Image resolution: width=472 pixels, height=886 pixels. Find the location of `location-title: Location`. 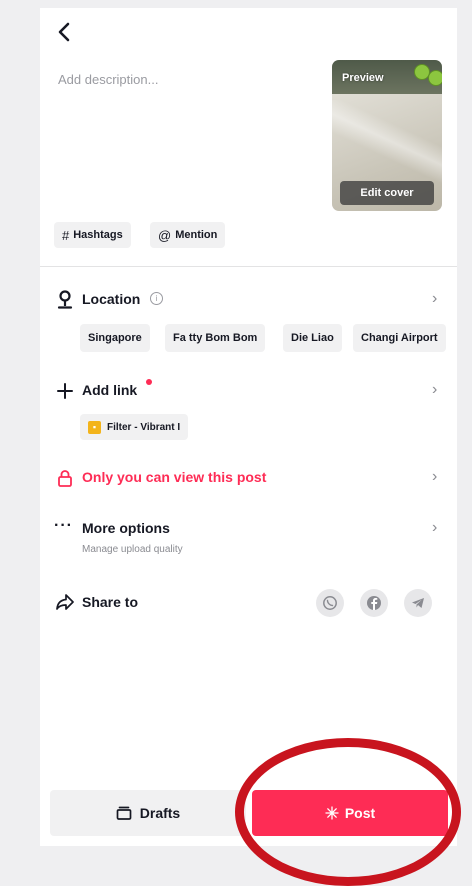

location-title: Location is located at coordinates (111, 299).